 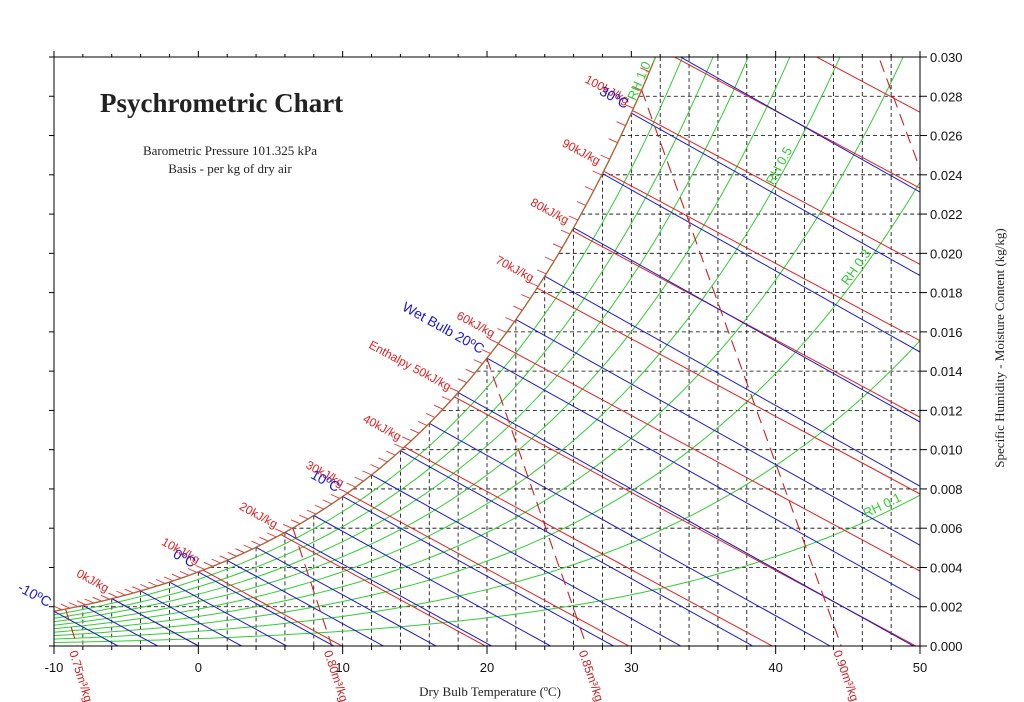 What do you see at coordinates (946, 96) in the screenshot?
I see `y-tick-label: 0.028` at bounding box center [946, 96].